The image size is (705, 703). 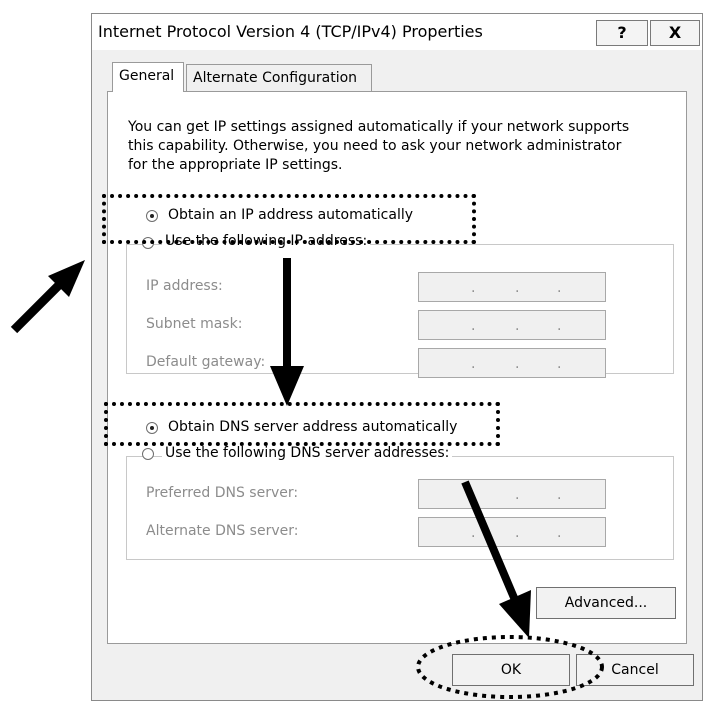 I want to click on highlight-obtain-ip, so click(x=289, y=219).